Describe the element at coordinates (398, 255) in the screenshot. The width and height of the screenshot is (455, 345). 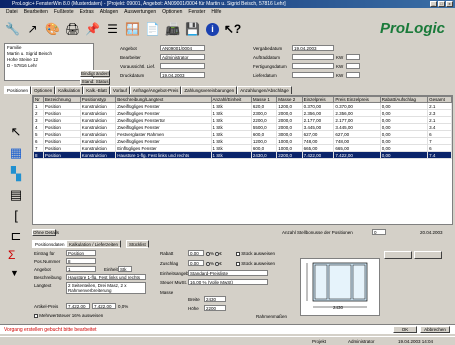
I see `zeichnung-button` at that location.